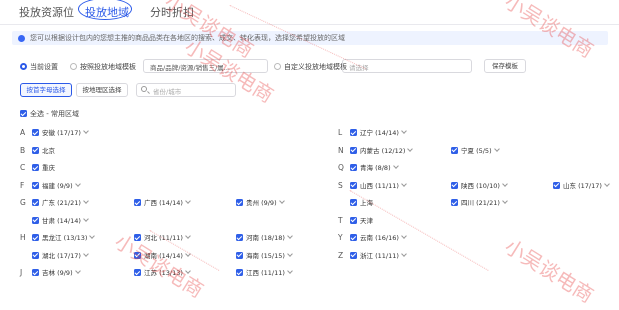 The height and width of the screenshot is (310, 619). What do you see at coordinates (340, 237) in the screenshot?
I see `letter-index-y: Y` at bounding box center [340, 237].